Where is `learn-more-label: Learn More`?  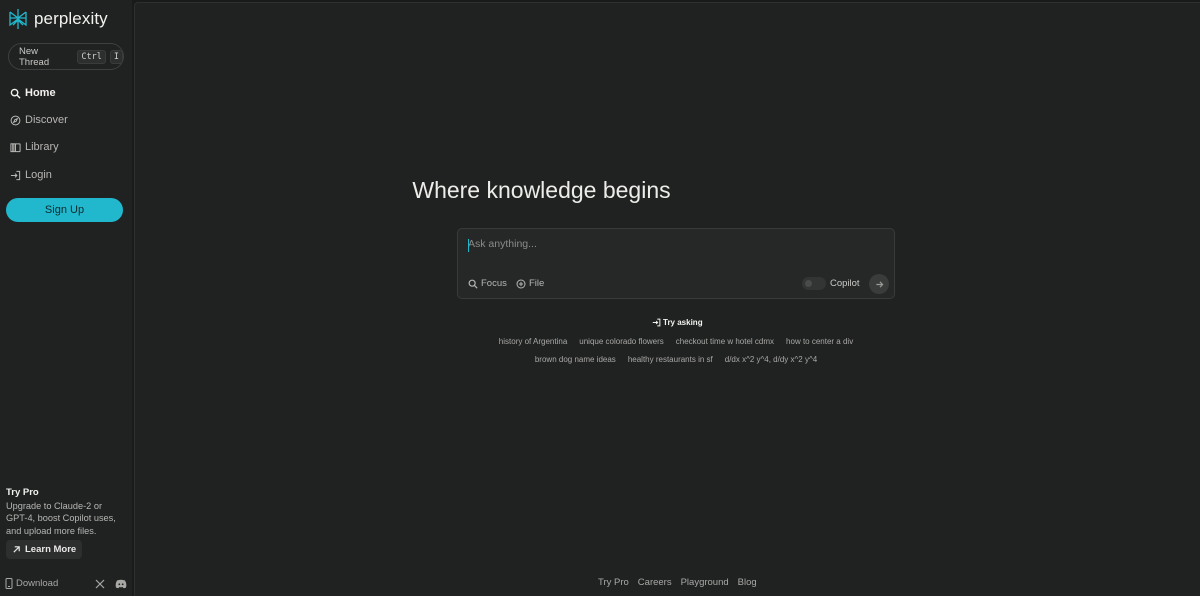
learn-more-label: Learn More is located at coordinates (51, 549).